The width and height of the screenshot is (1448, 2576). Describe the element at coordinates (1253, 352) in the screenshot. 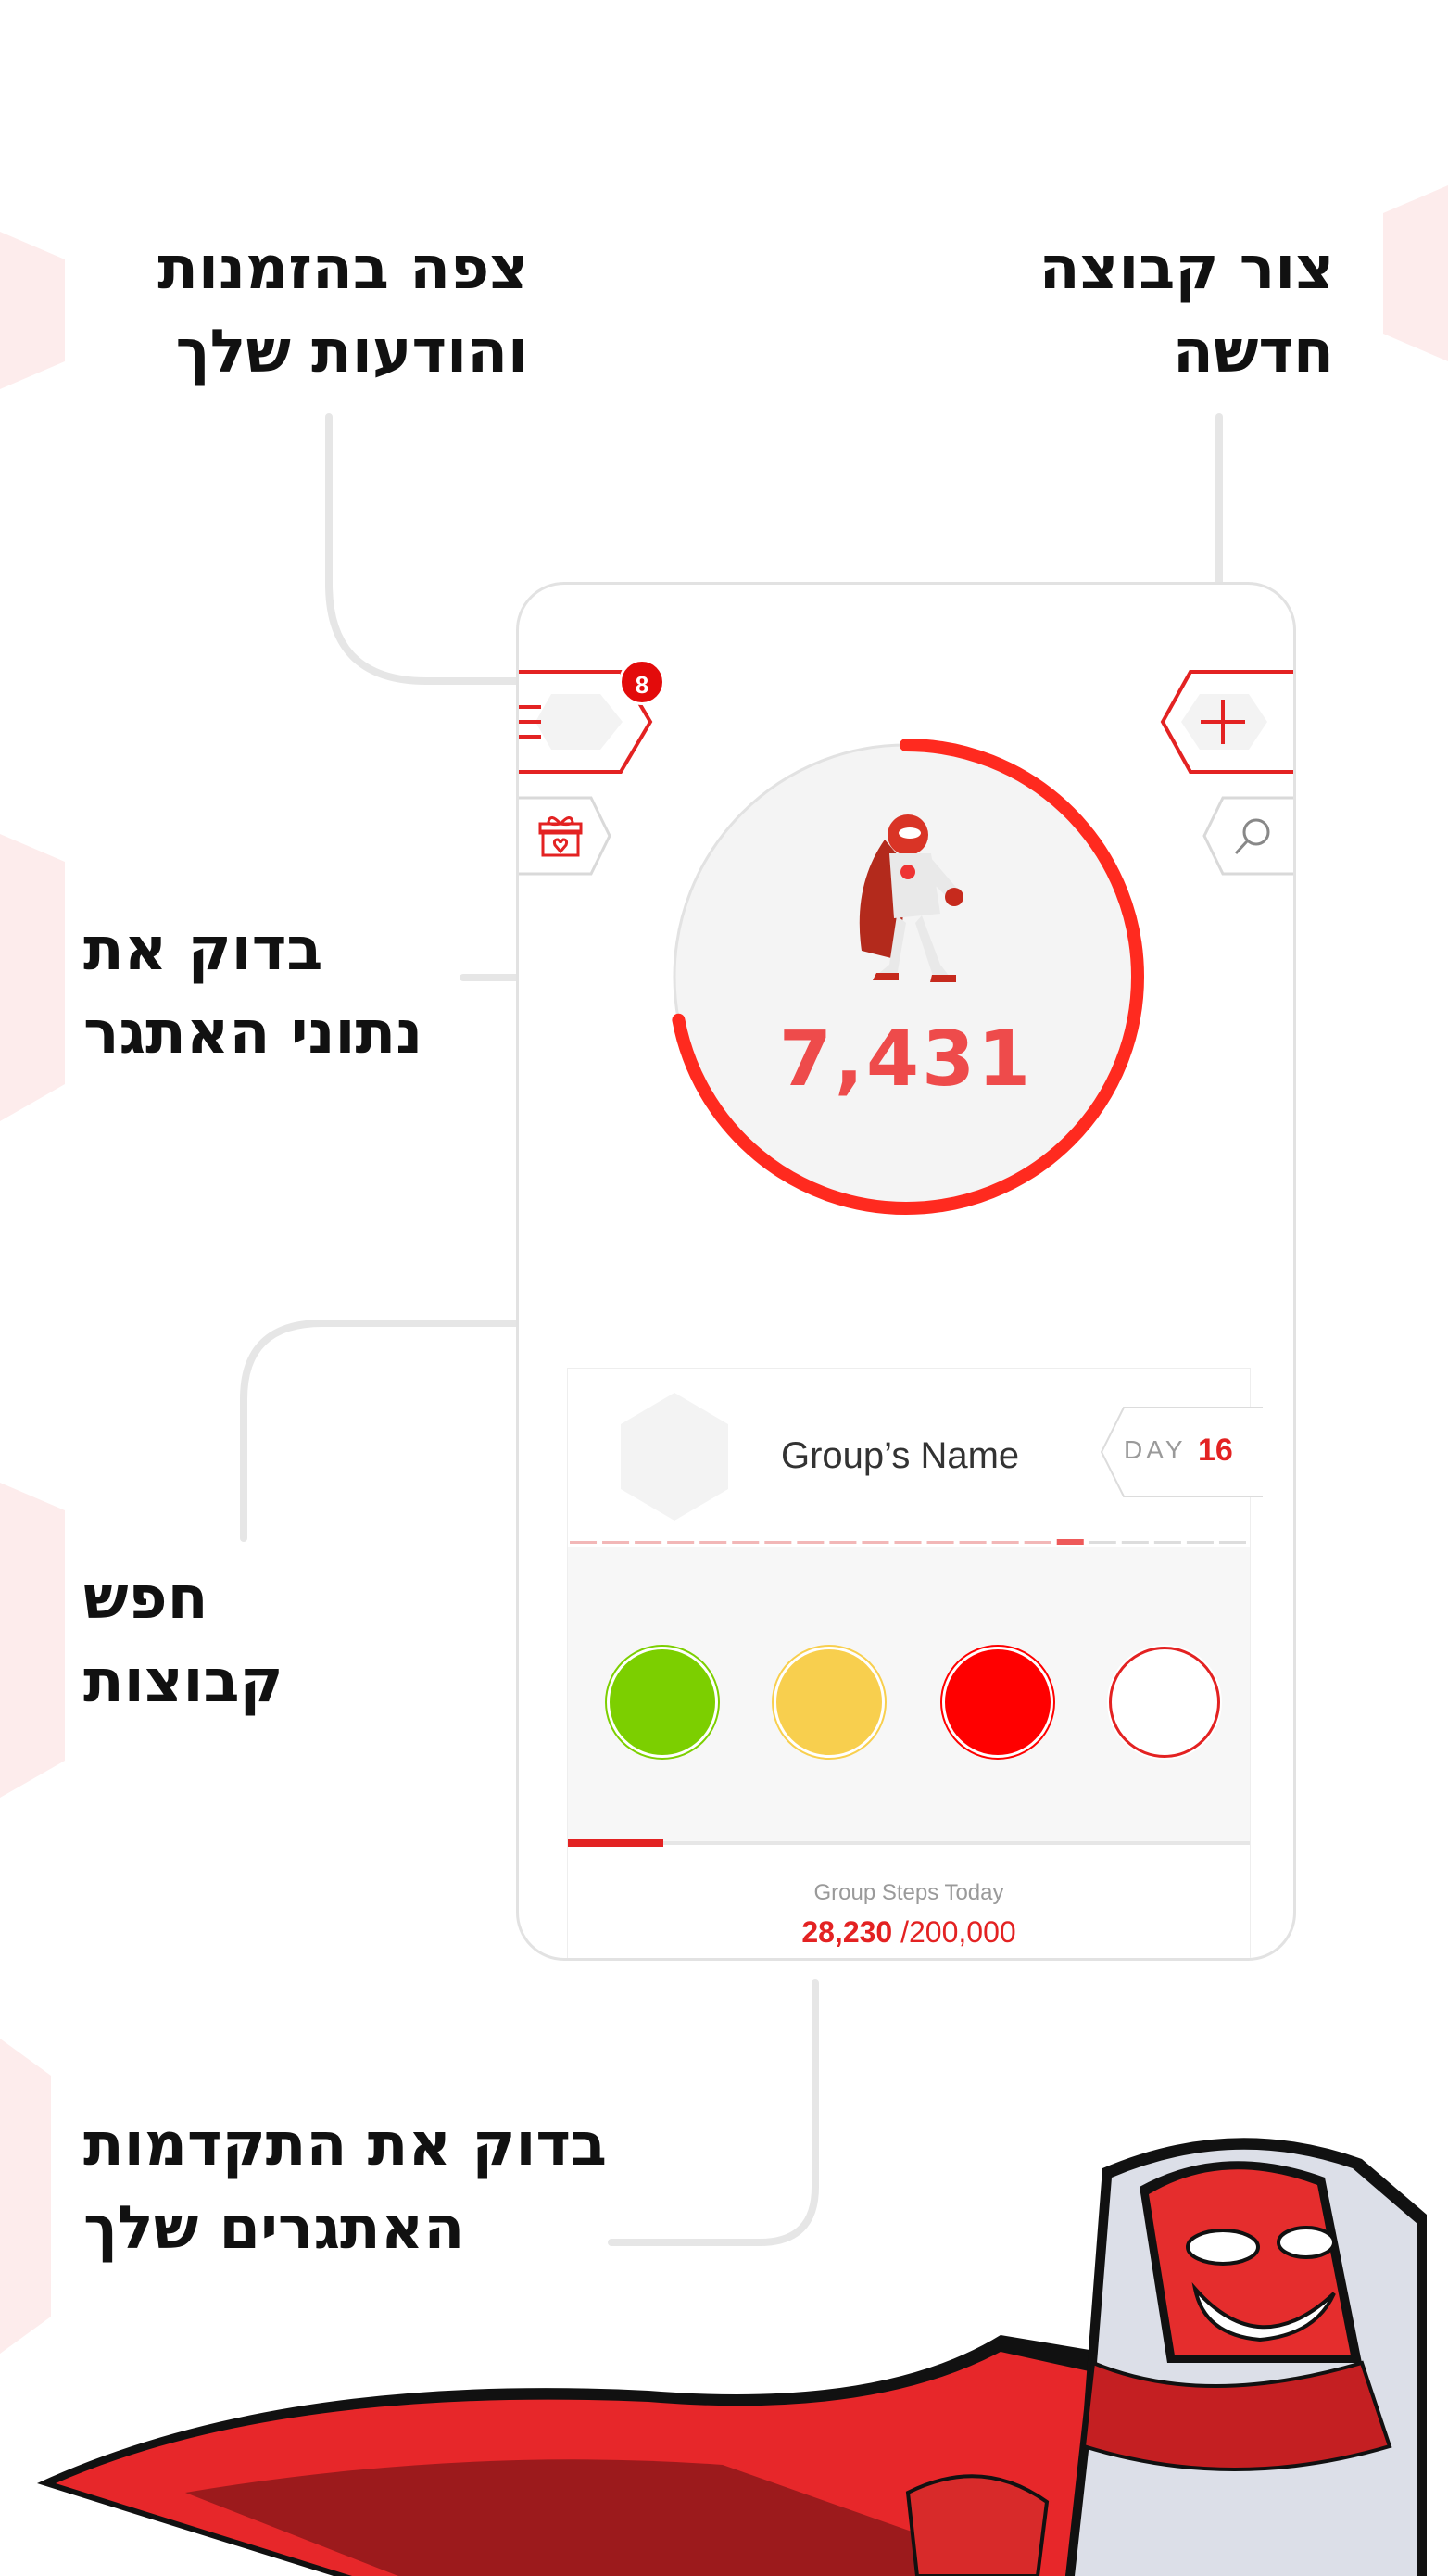

I see `callout-line: חדשה` at that location.